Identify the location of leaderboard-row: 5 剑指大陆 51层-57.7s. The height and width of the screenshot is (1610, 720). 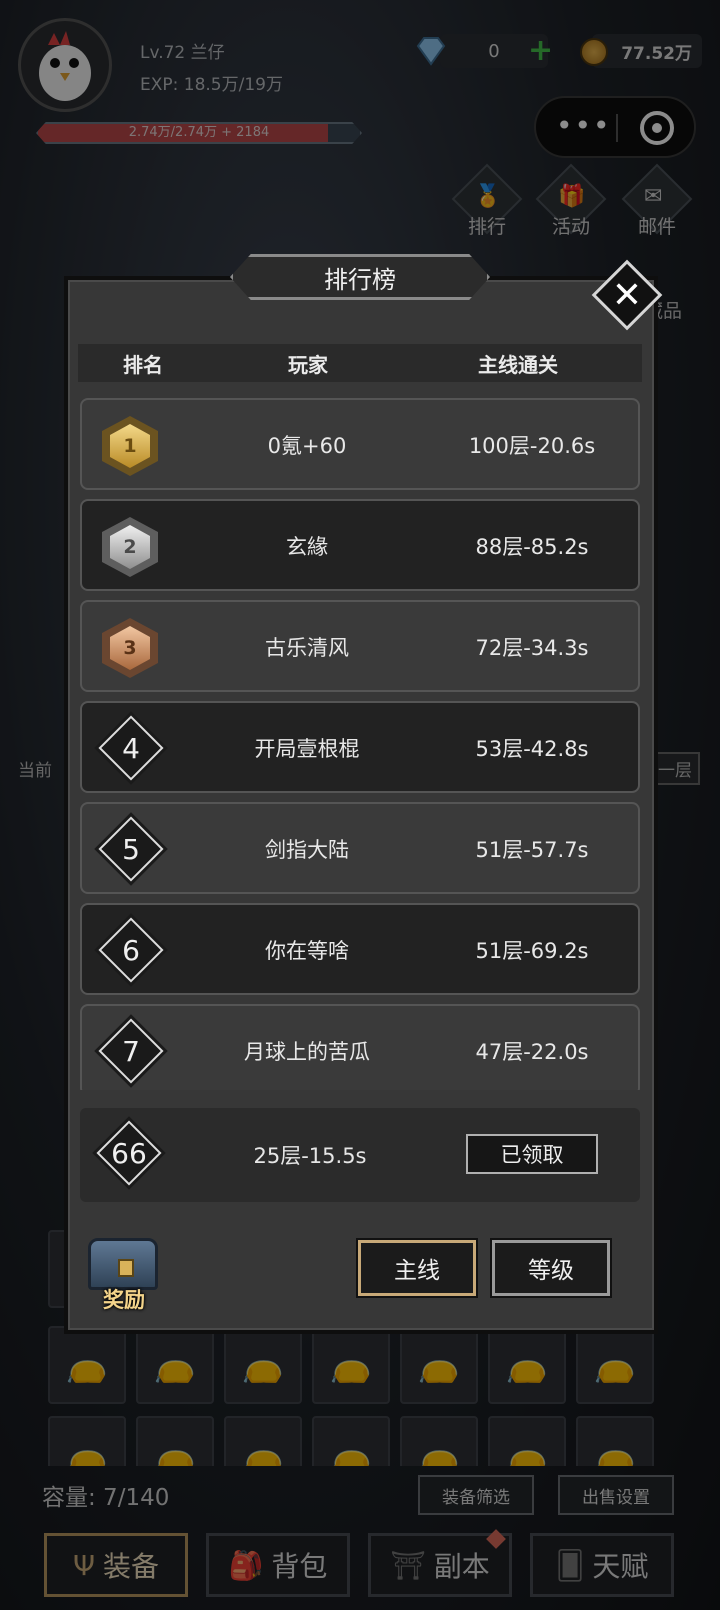
(360, 848).